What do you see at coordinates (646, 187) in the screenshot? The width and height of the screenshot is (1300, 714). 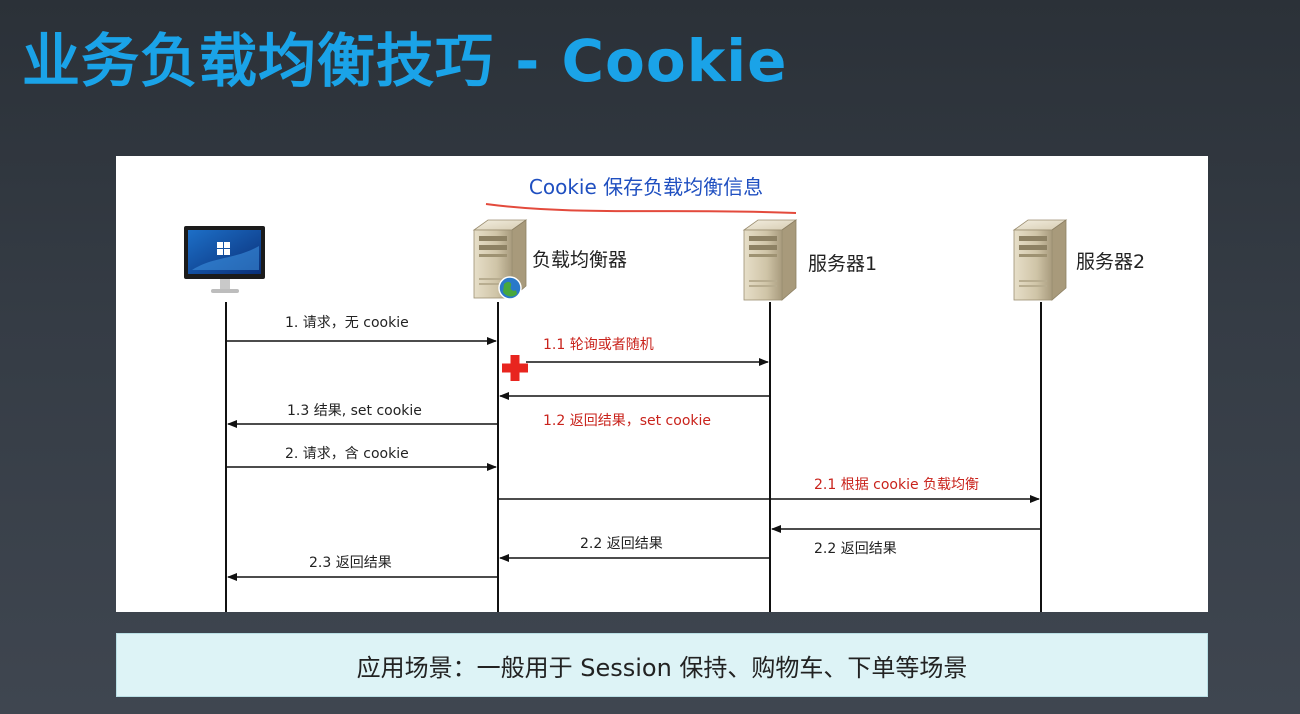 I see `diagram-subtitle: Cookie 保存负载均衡信息` at bounding box center [646, 187].